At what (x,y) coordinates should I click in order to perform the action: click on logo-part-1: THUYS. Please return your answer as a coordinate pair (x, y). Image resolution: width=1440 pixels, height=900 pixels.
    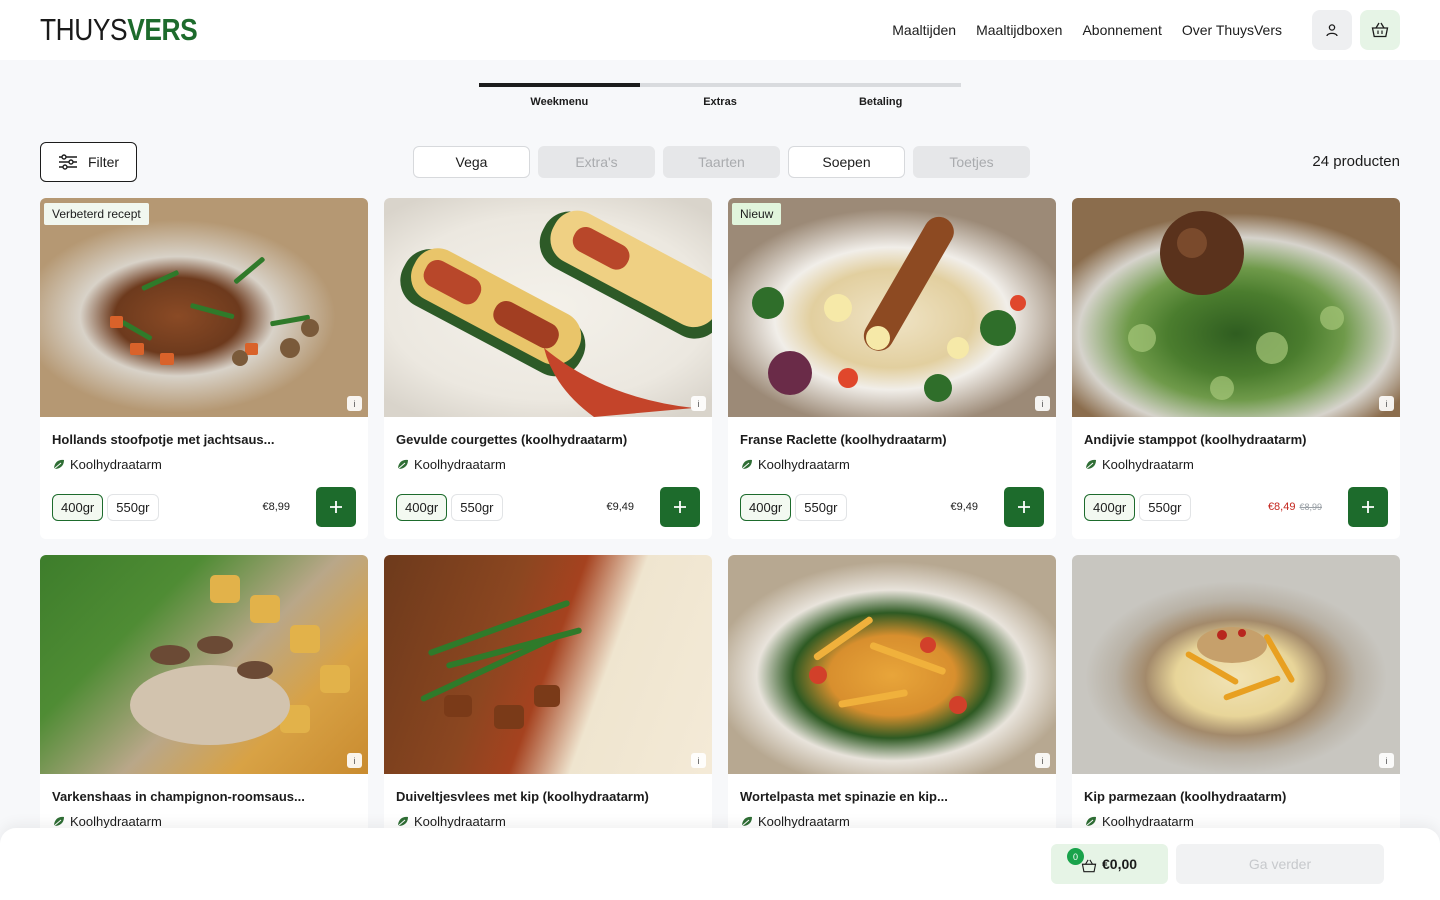
    Looking at the image, I should click on (84, 29).